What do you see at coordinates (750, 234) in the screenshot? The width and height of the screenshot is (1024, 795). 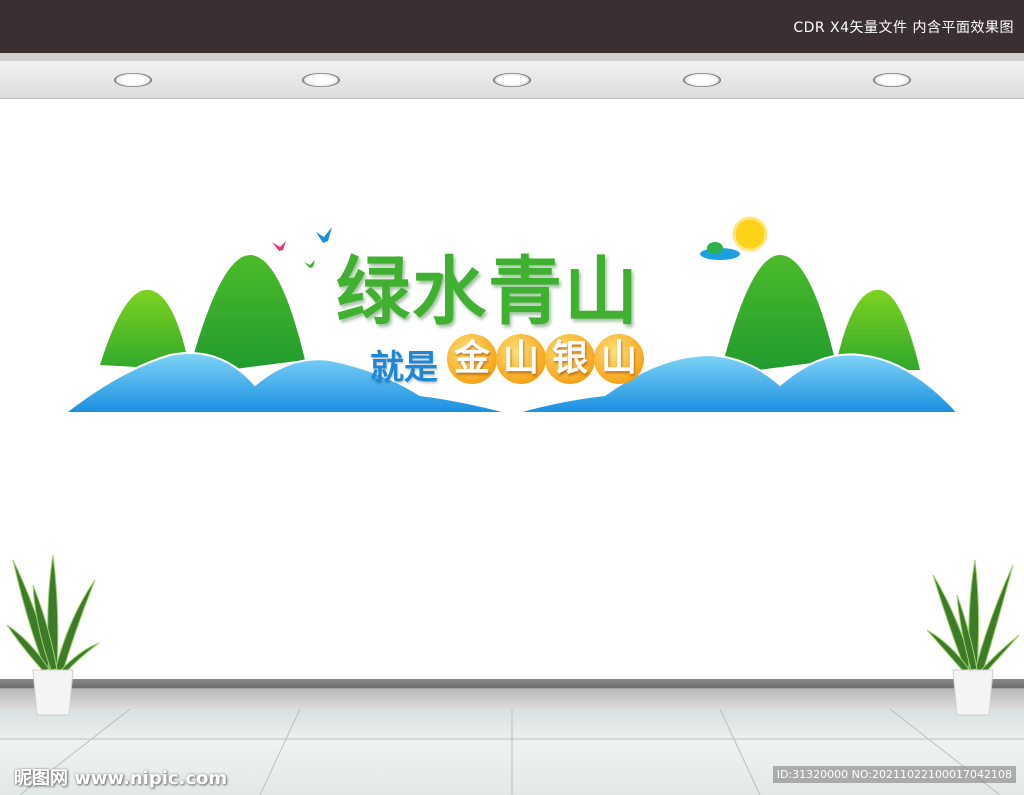 I see `sun-icon` at bounding box center [750, 234].